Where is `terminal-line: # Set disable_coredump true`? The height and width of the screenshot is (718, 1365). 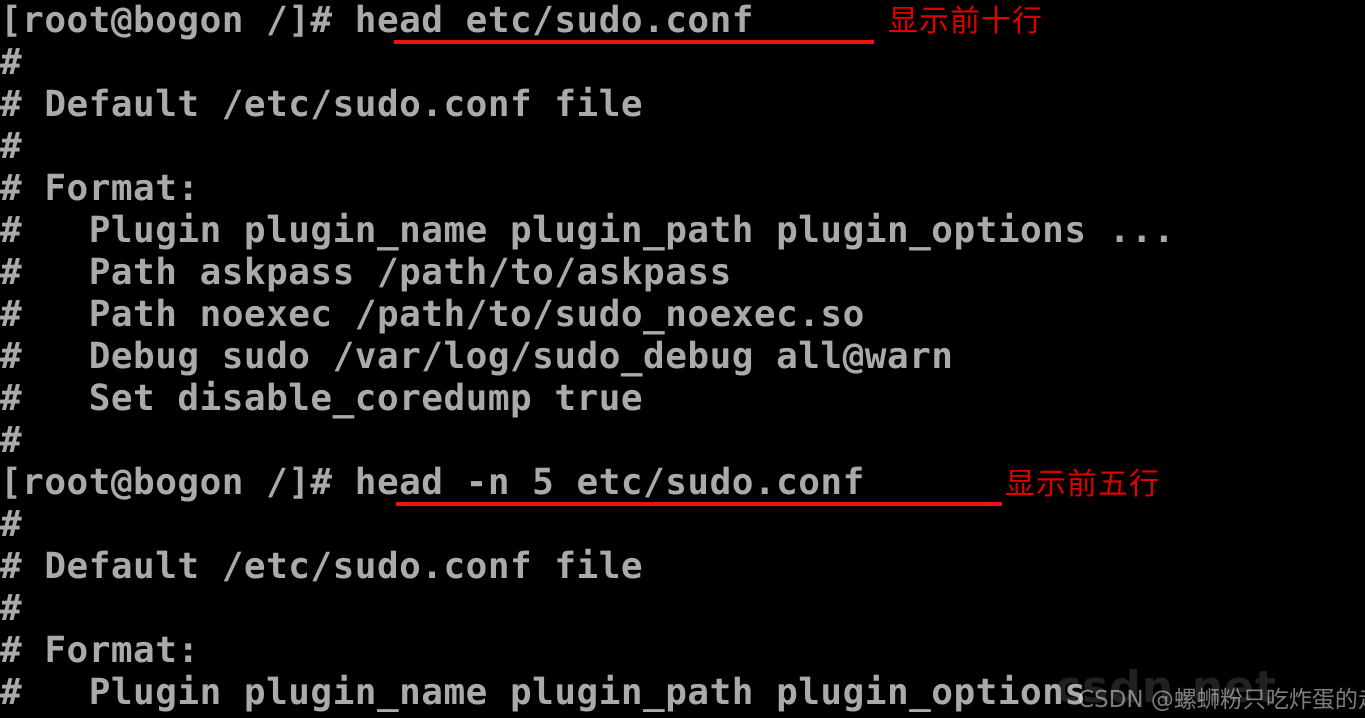
terminal-line: # Set disable_coredump true is located at coordinates (322, 398).